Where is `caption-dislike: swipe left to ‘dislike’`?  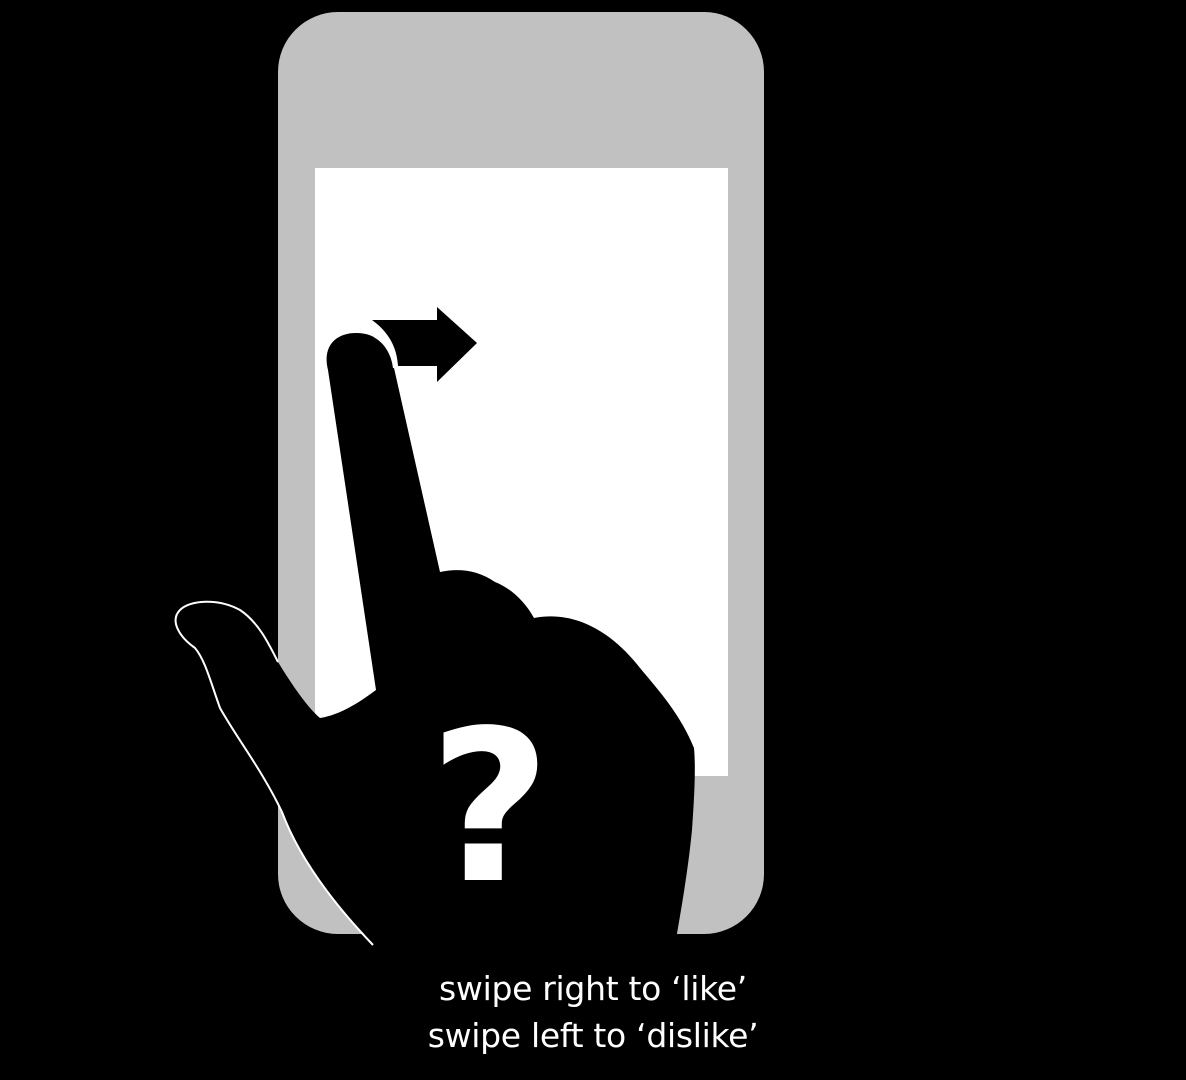 caption-dislike: swipe left to ‘dislike’ is located at coordinates (593, 1035).